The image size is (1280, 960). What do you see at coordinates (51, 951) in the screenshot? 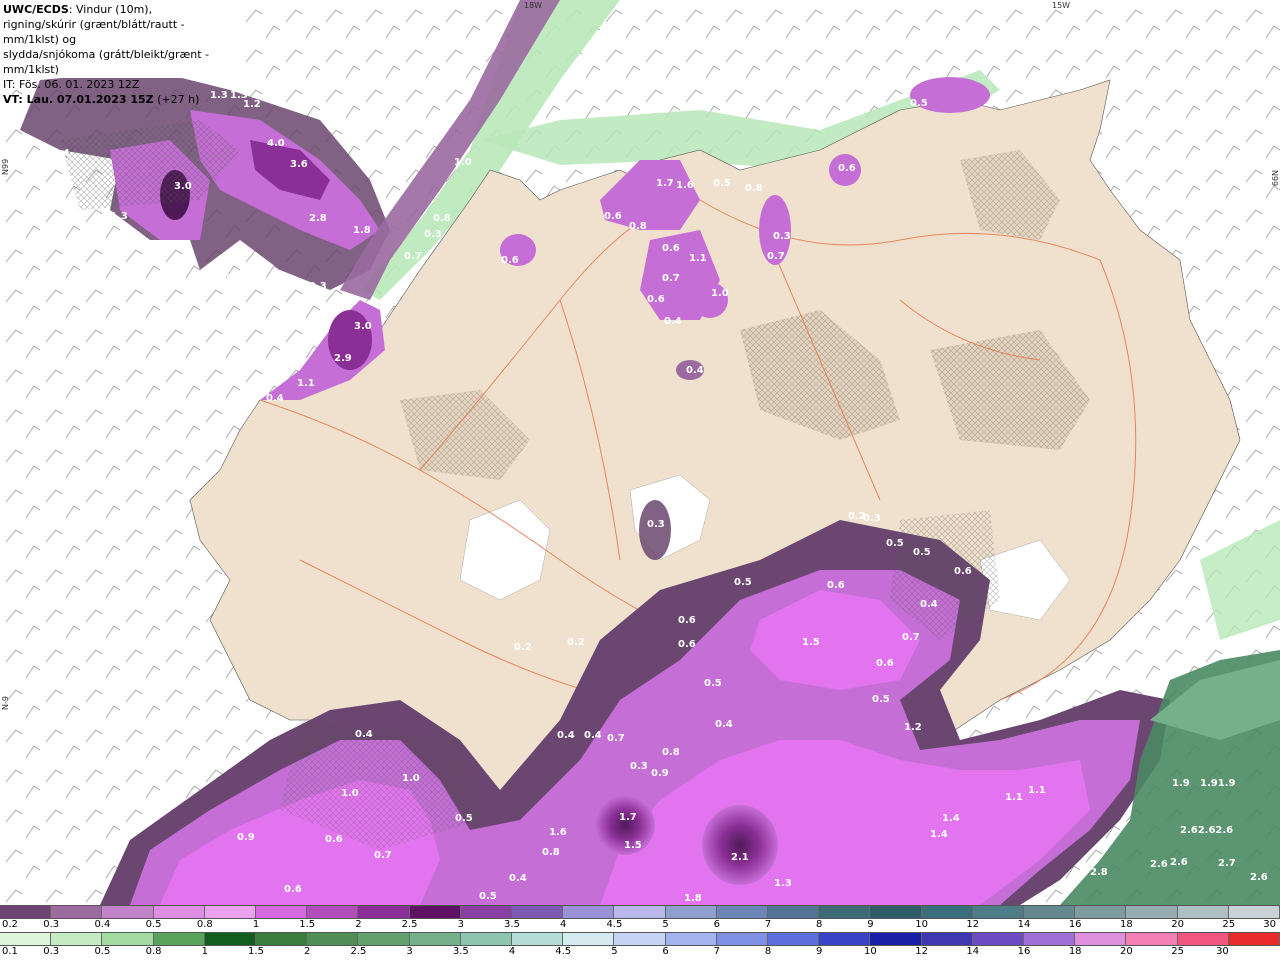
I see `rain-tick-label: 0.3` at bounding box center [51, 951].